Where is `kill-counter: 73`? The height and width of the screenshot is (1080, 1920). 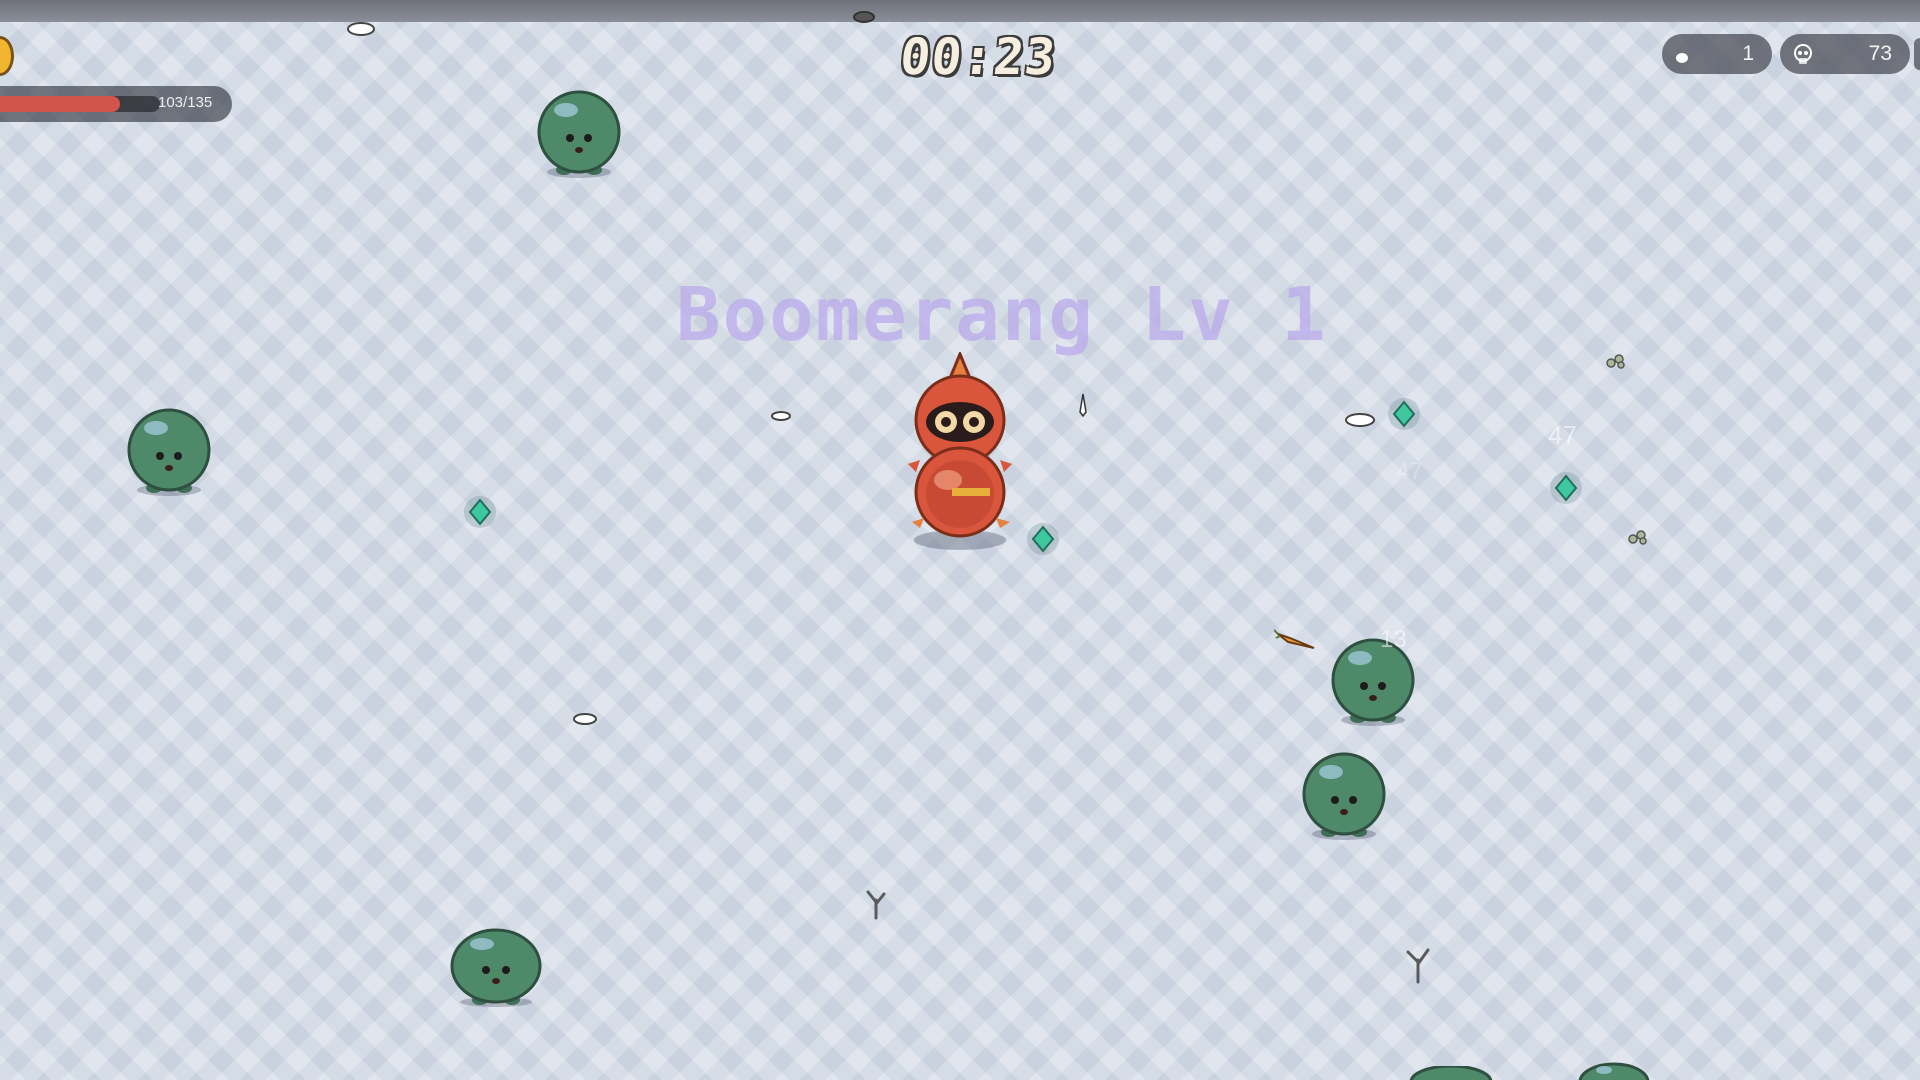
kill-counter: 73 is located at coordinates (1845, 54).